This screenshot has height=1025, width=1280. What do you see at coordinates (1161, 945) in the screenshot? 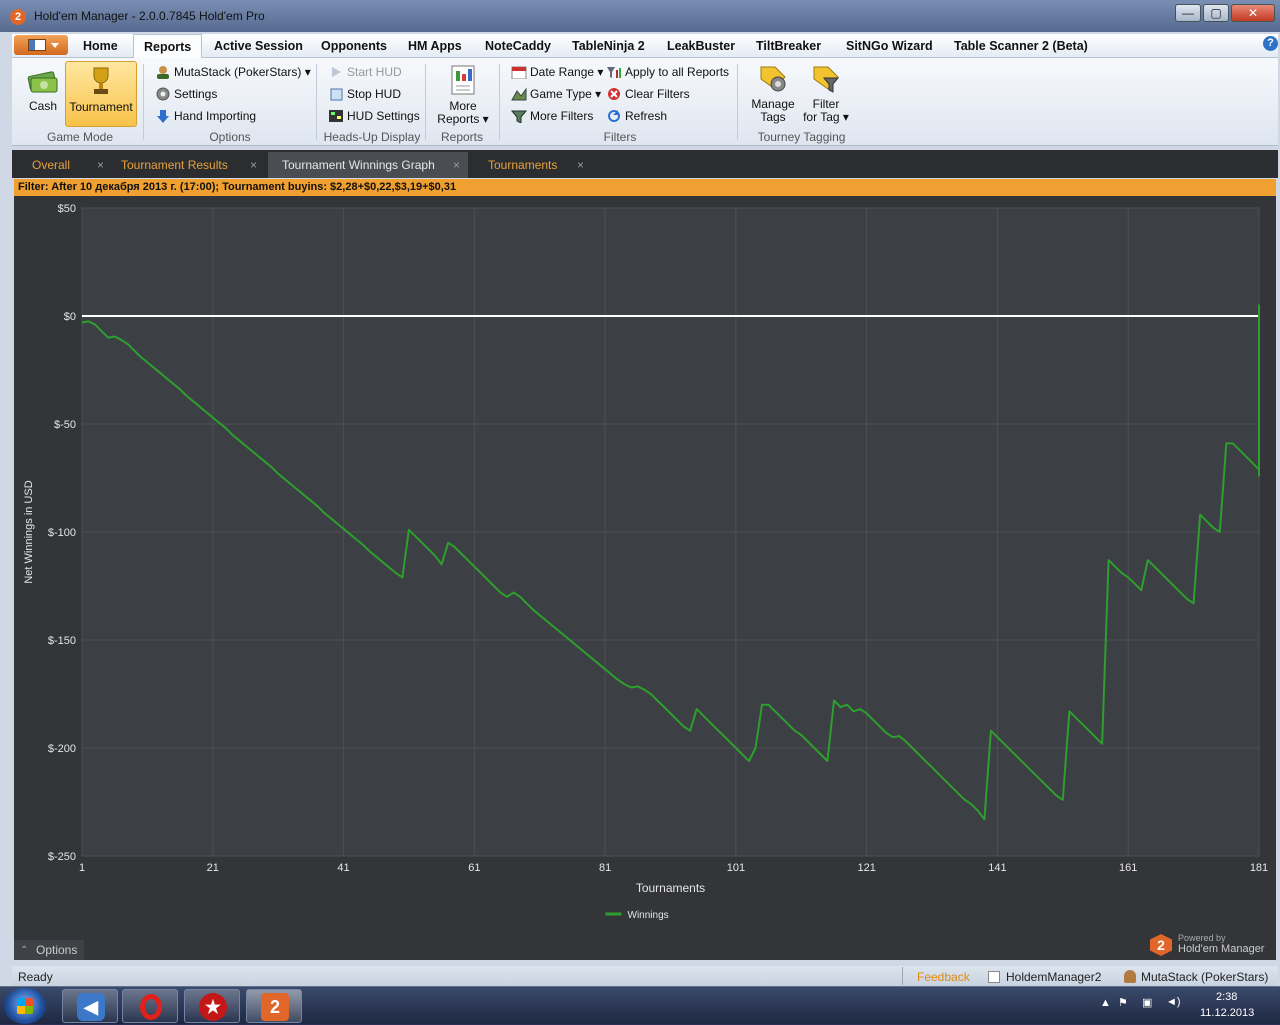
I see `hm-logo-icon: 2` at bounding box center [1161, 945].